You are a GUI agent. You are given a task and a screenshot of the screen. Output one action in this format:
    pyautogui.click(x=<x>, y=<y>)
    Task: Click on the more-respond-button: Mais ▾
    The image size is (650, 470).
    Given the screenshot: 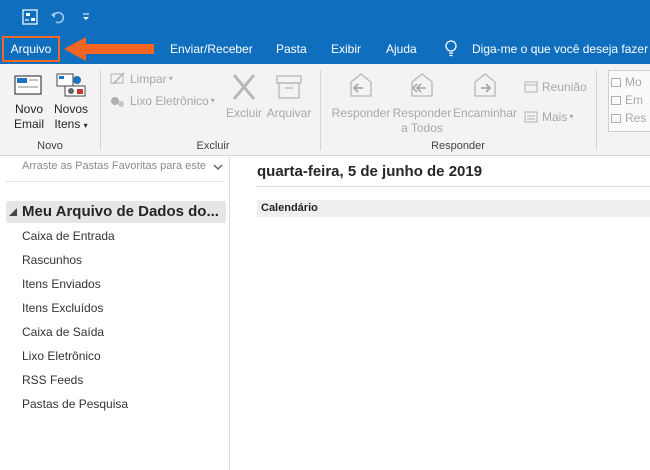 What is the action you would take?
    pyautogui.click(x=548, y=117)
    